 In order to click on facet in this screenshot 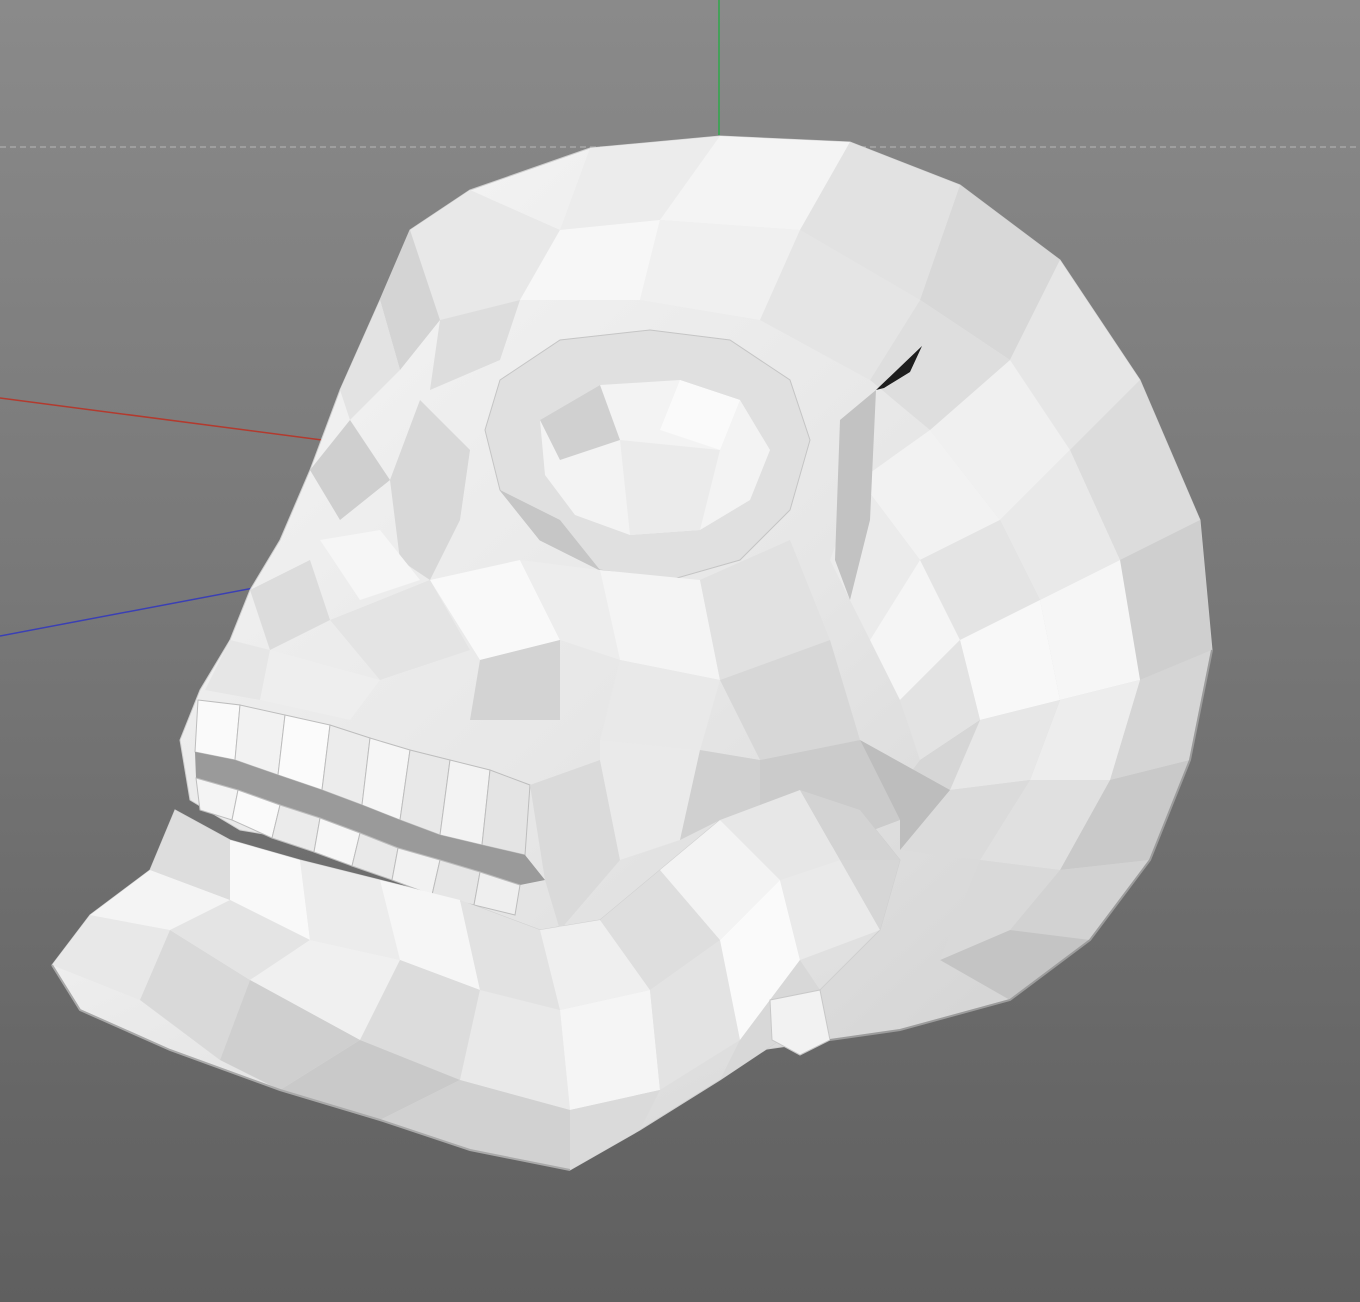, I will do `click(610, 1050)`.